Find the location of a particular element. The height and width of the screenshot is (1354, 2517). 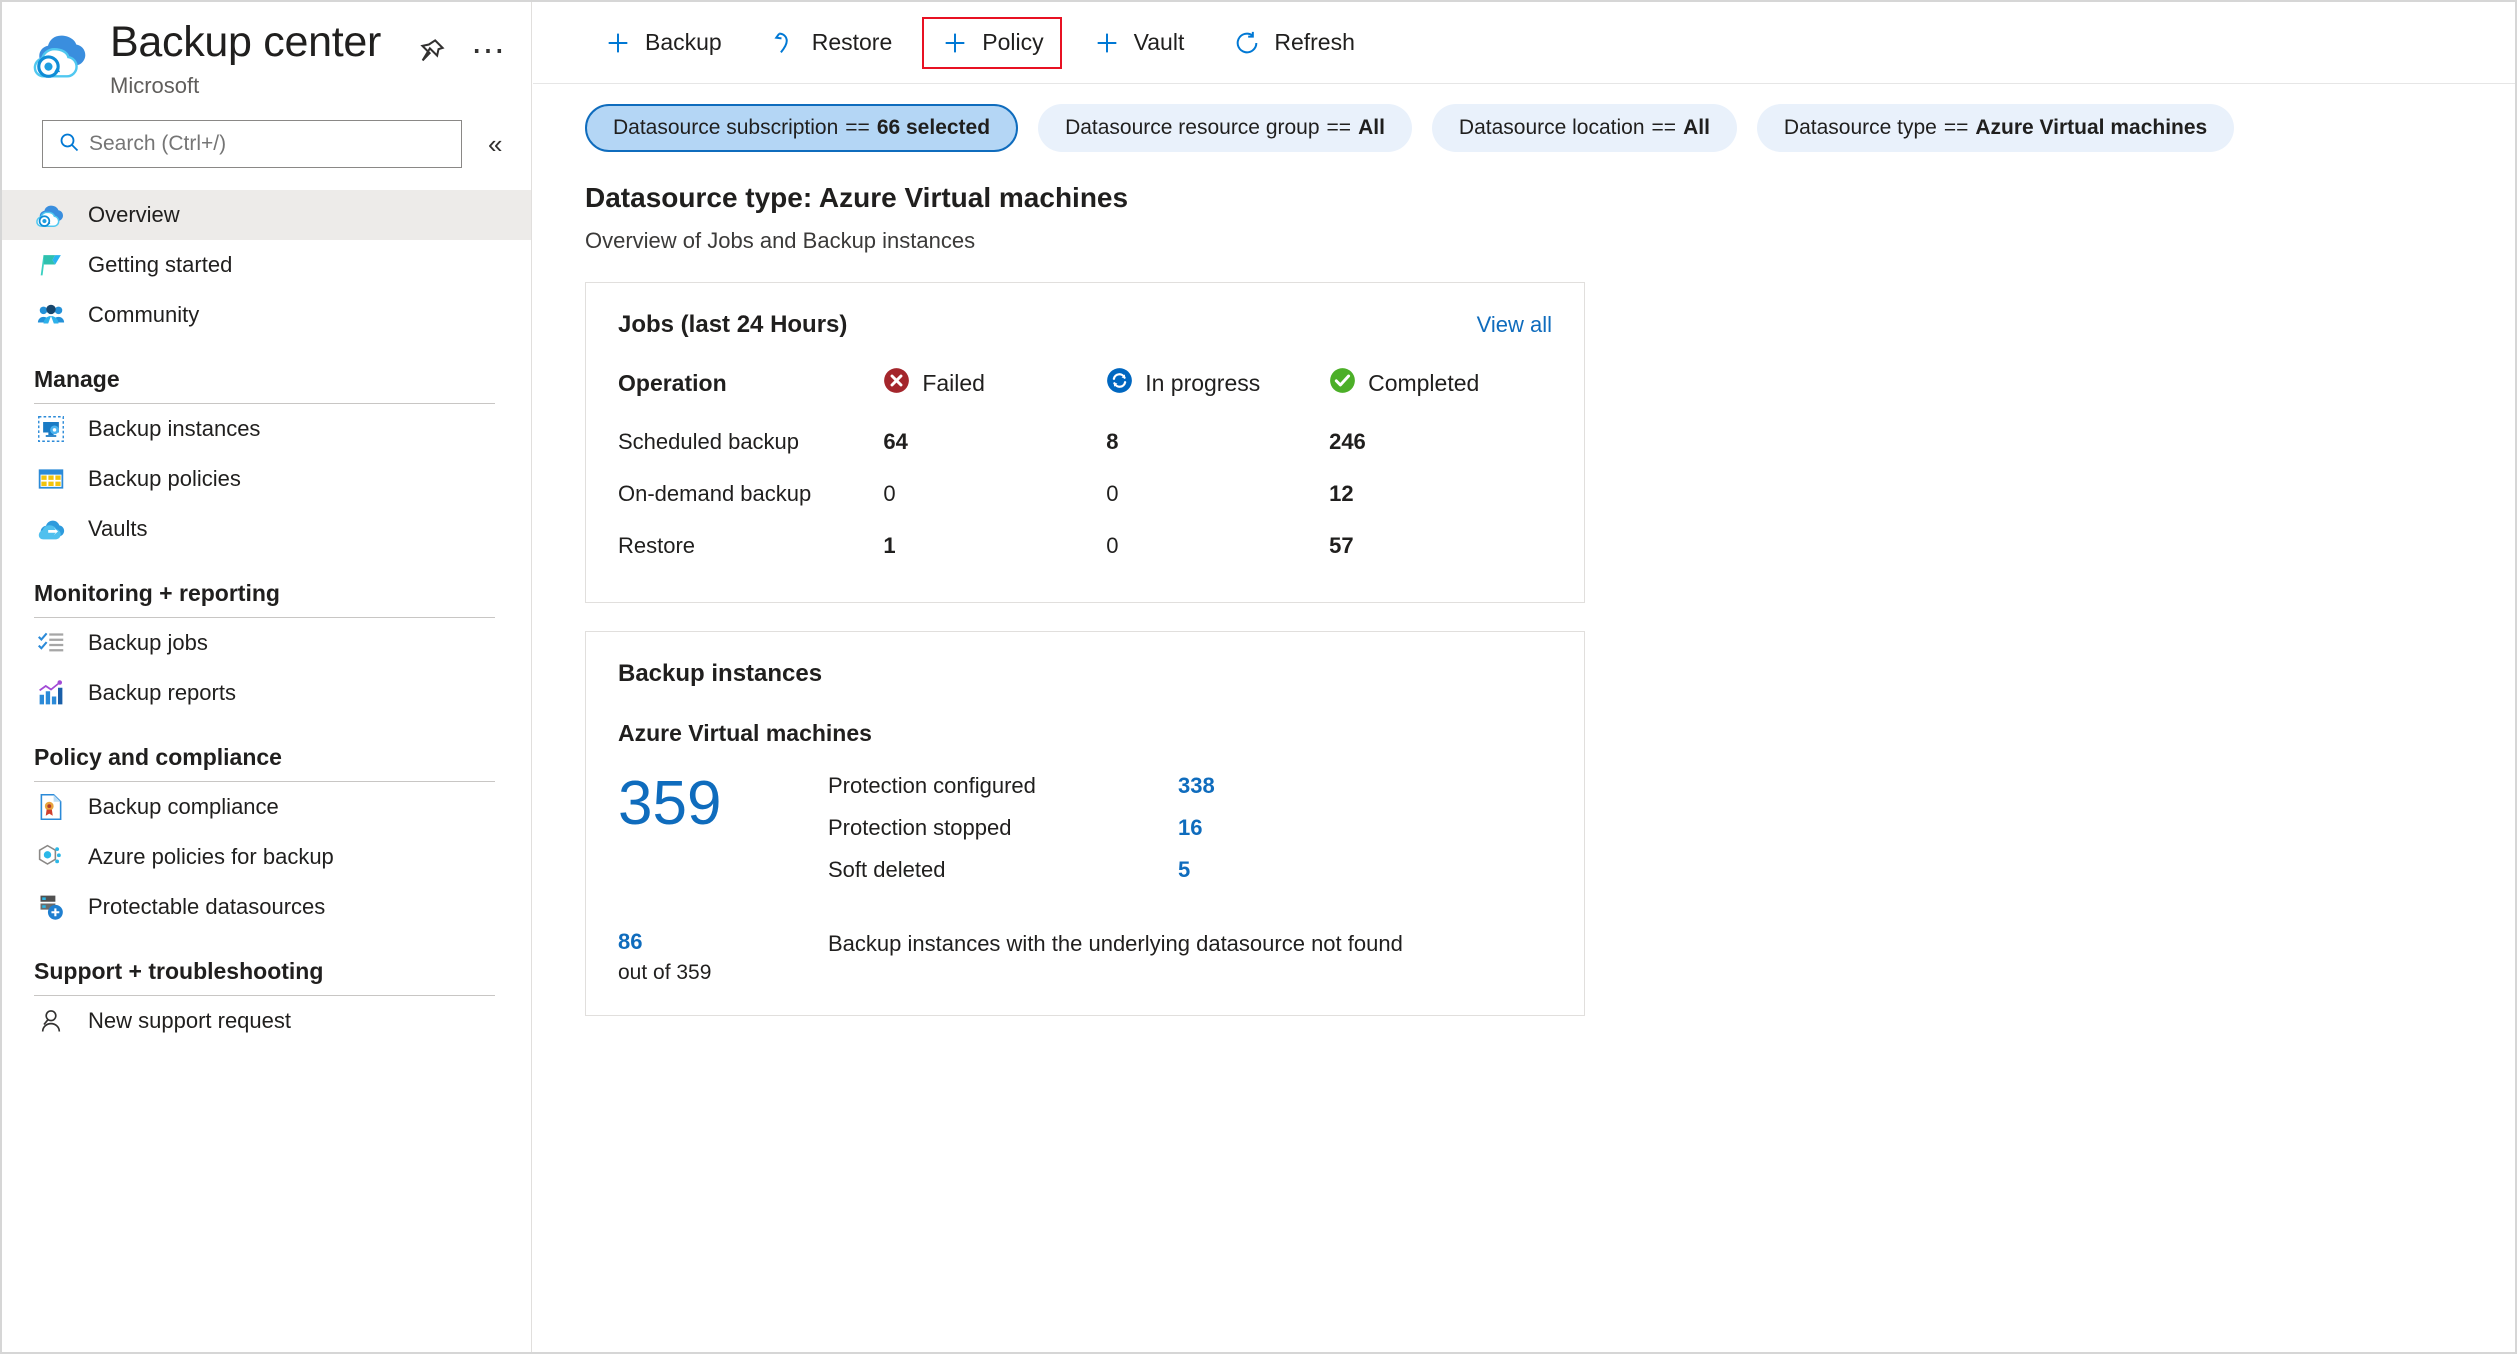

filter-datasource-resource-group: Datasource resource group == All is located at coordinates (1225, 128).